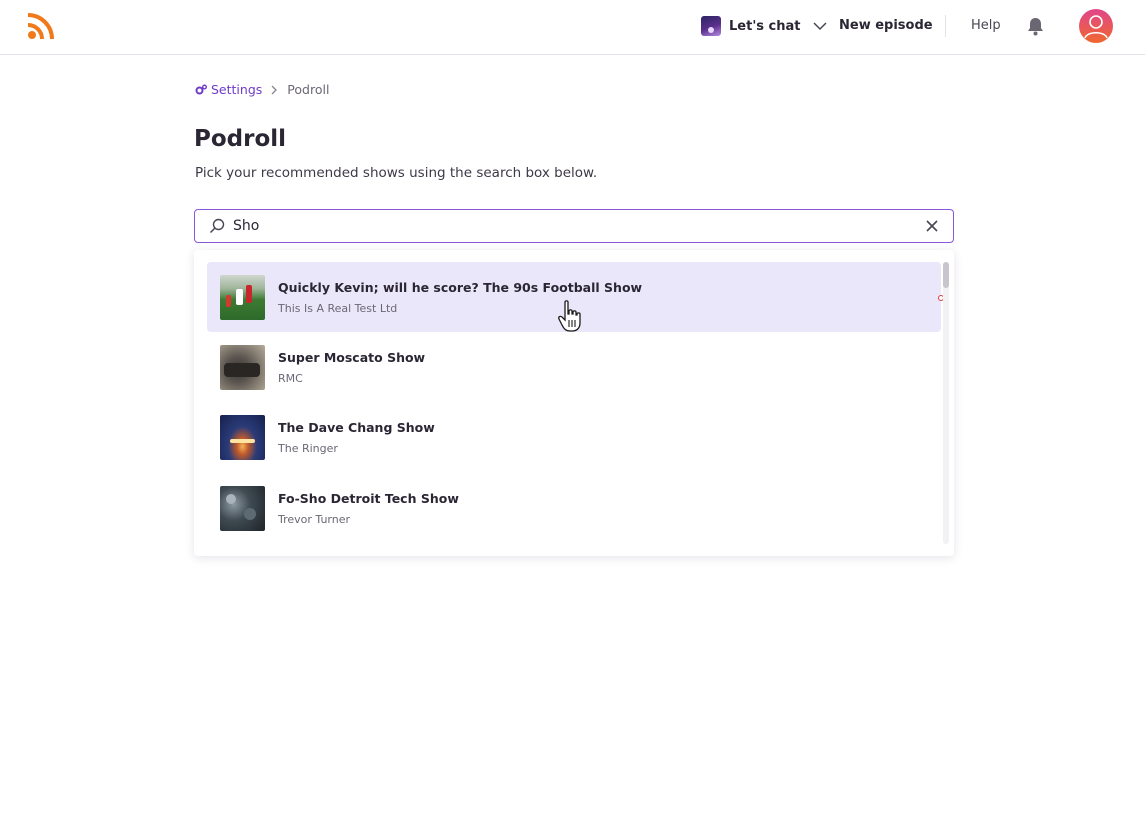 The width and height of the screenshot is (1145, 813). What do you see at coordinates (986, 25) in the screenshot?
I see `help-link: Help` at bounding box center [986, 25].